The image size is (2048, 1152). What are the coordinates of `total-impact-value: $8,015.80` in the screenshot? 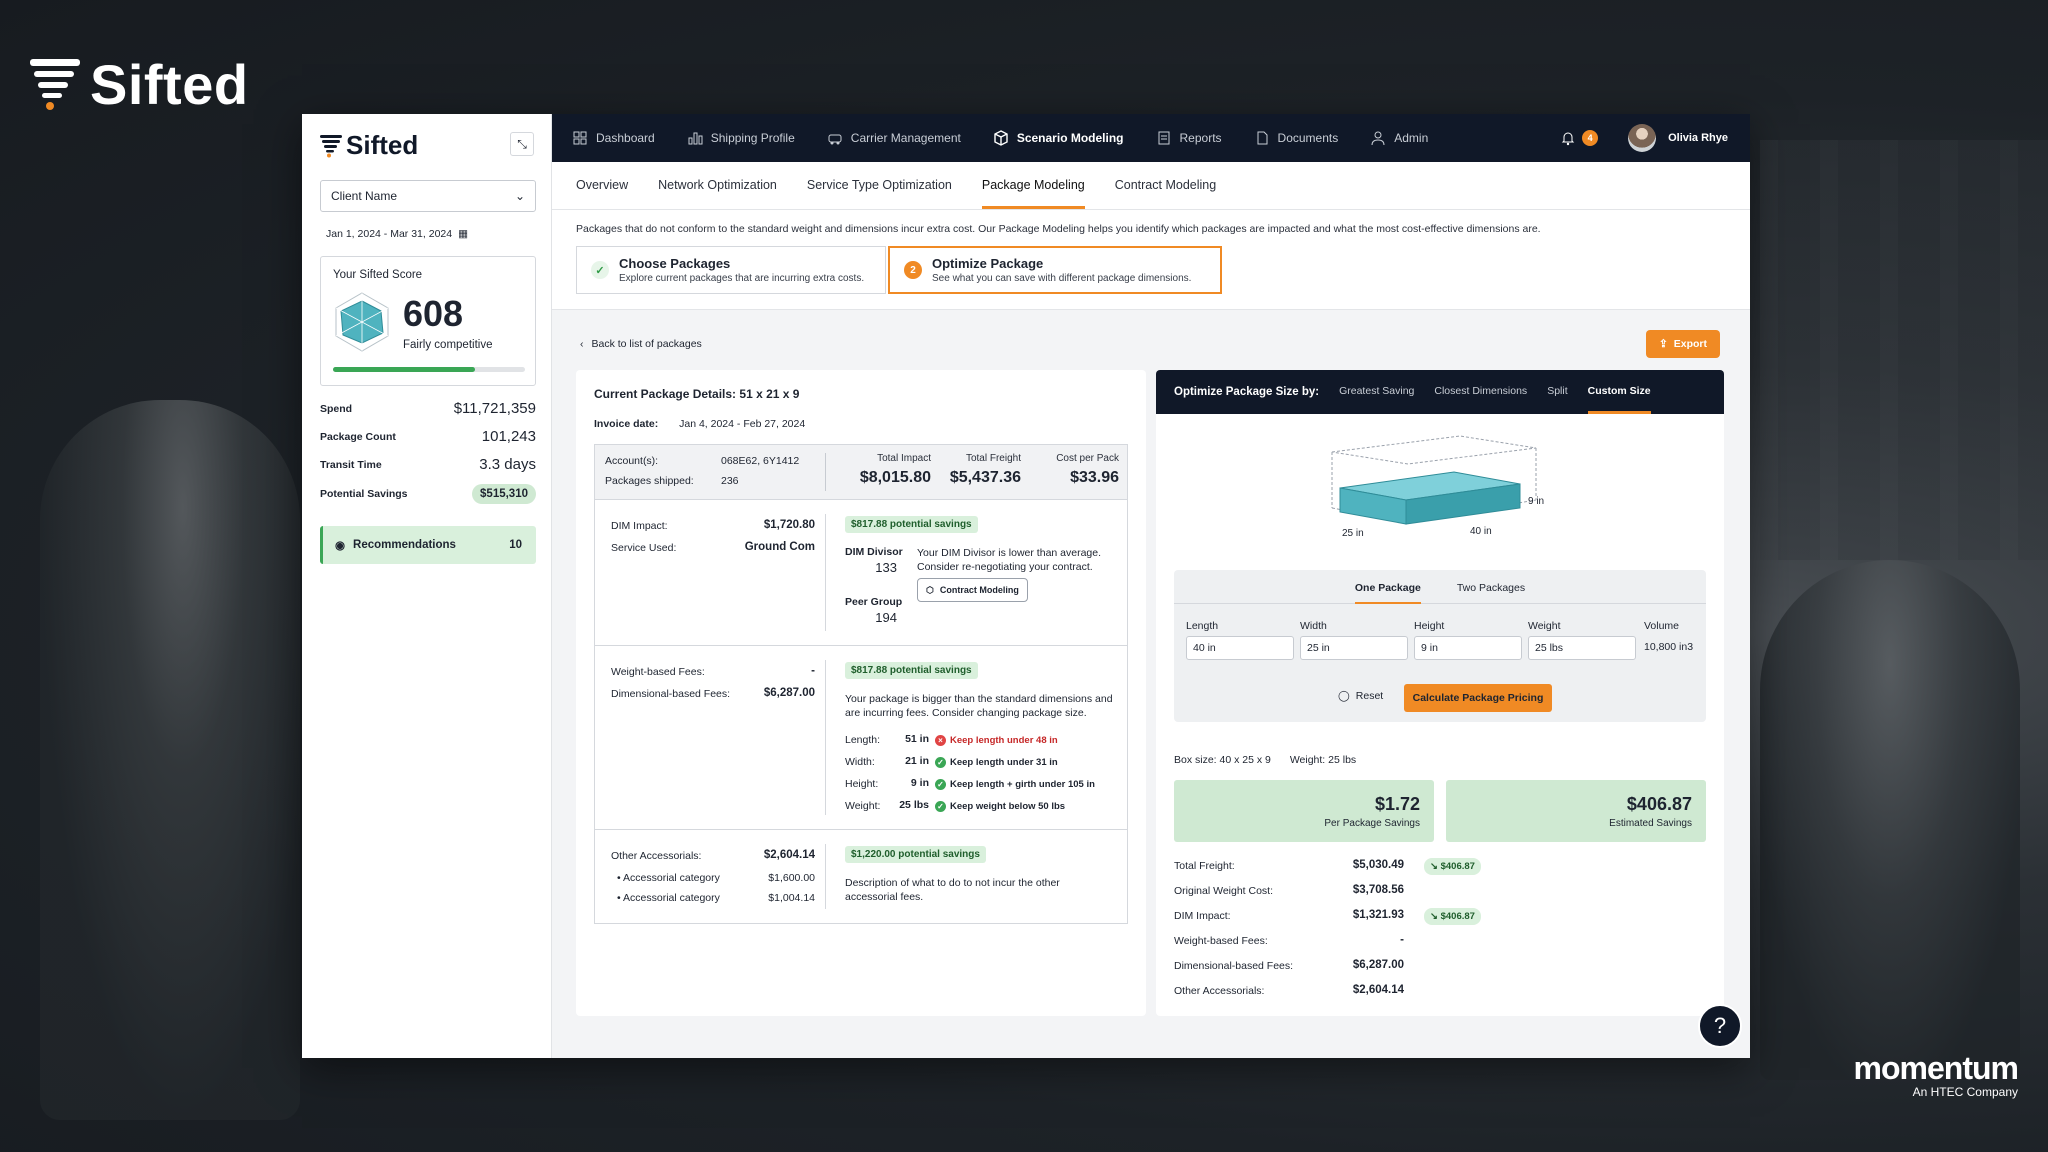 It's located at (895, 477).